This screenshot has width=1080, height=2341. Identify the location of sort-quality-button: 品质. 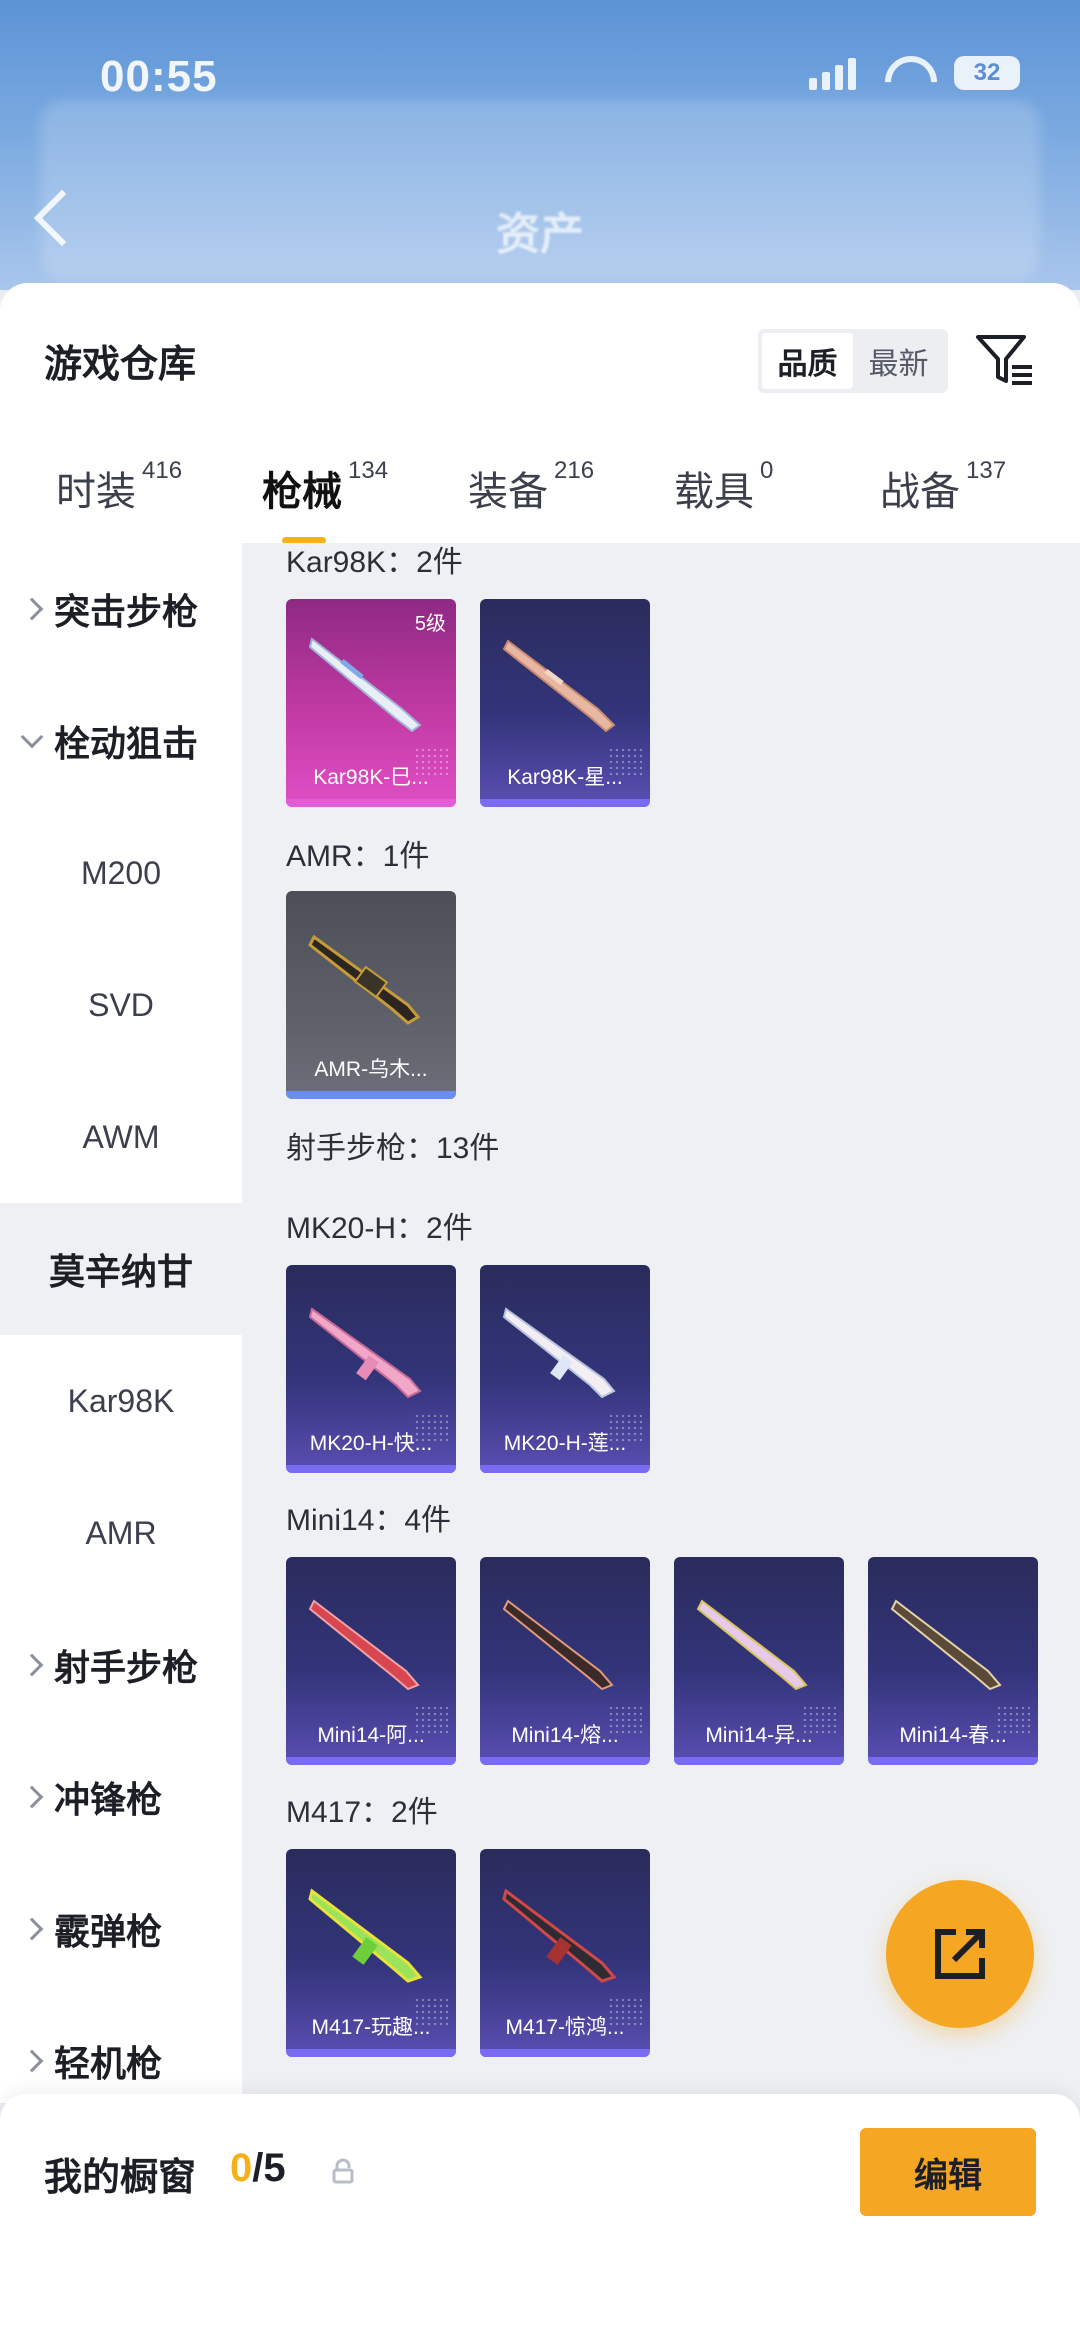
(807, 361).